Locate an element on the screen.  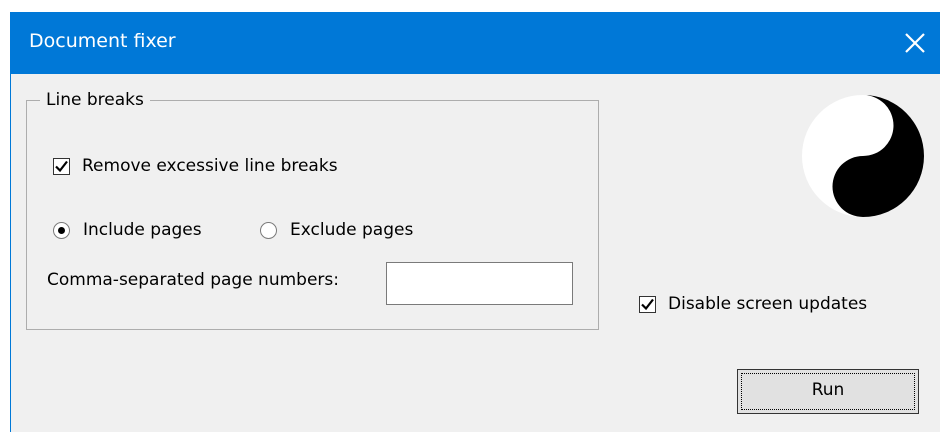
group-legend: Line breaks is located at coordinates (95, 100).